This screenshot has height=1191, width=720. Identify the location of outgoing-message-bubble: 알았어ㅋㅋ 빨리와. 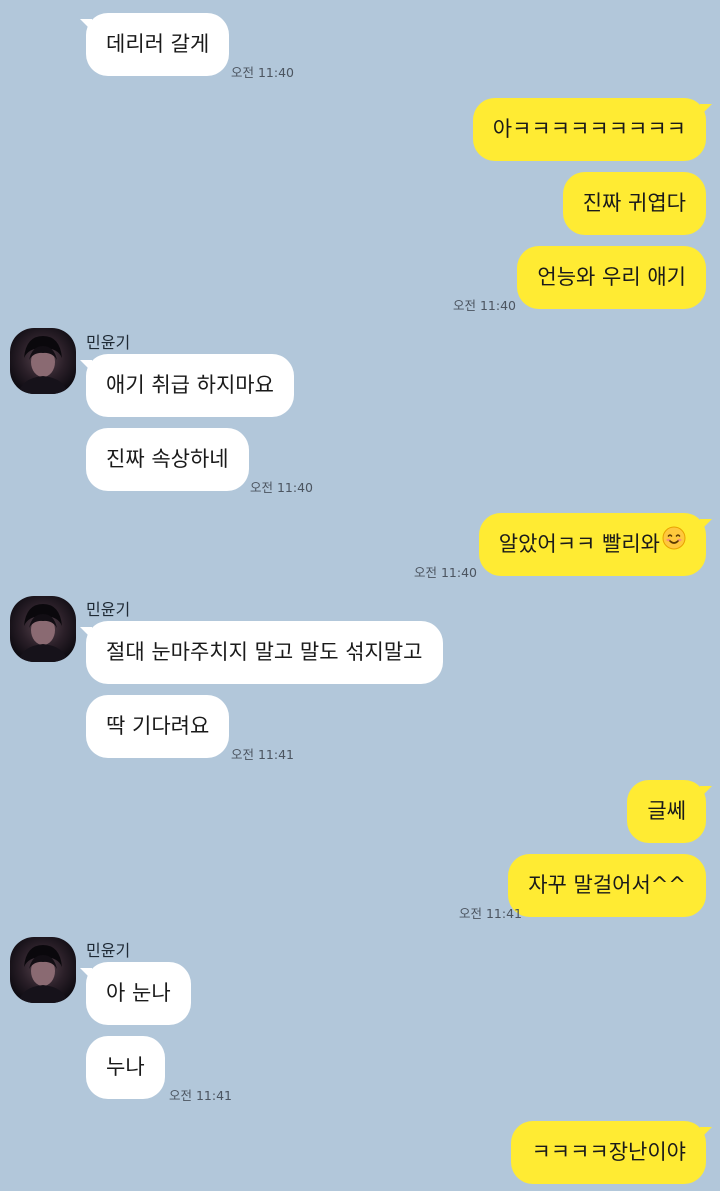
(595, 544).